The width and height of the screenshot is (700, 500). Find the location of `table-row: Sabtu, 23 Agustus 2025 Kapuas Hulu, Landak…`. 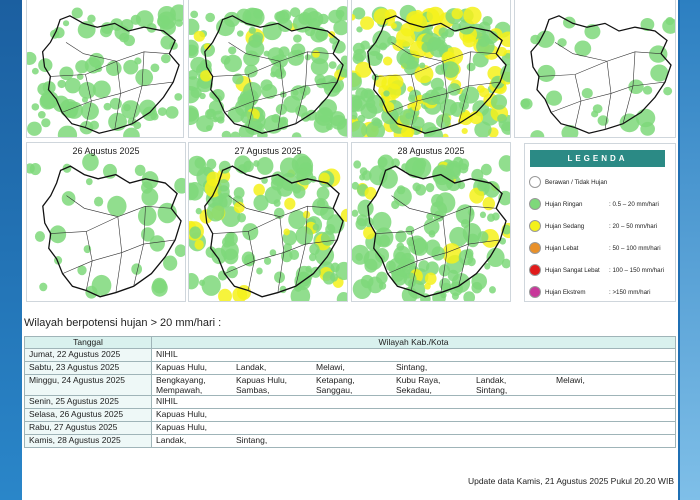

table-row: Sabtu, 23 Agustus 2025 Kapuas Hulu, Landak… is located at coordinates (350, 368).